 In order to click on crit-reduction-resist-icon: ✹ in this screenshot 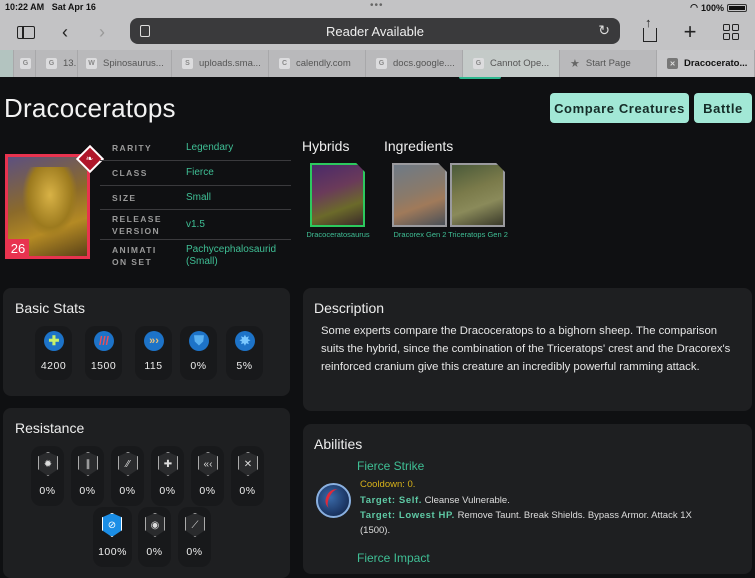, I will do `click(48, 464)`.